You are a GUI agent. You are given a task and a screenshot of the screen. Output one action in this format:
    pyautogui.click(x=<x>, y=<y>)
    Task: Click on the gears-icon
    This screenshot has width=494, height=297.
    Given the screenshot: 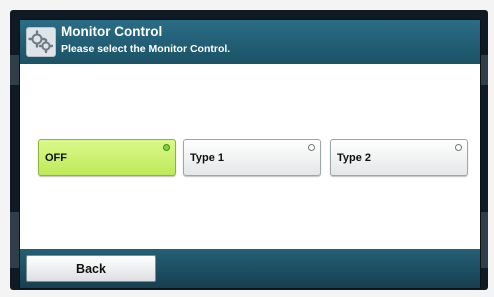 What is the action you would take?
    pyautogui.click(x=41, y=42)
    